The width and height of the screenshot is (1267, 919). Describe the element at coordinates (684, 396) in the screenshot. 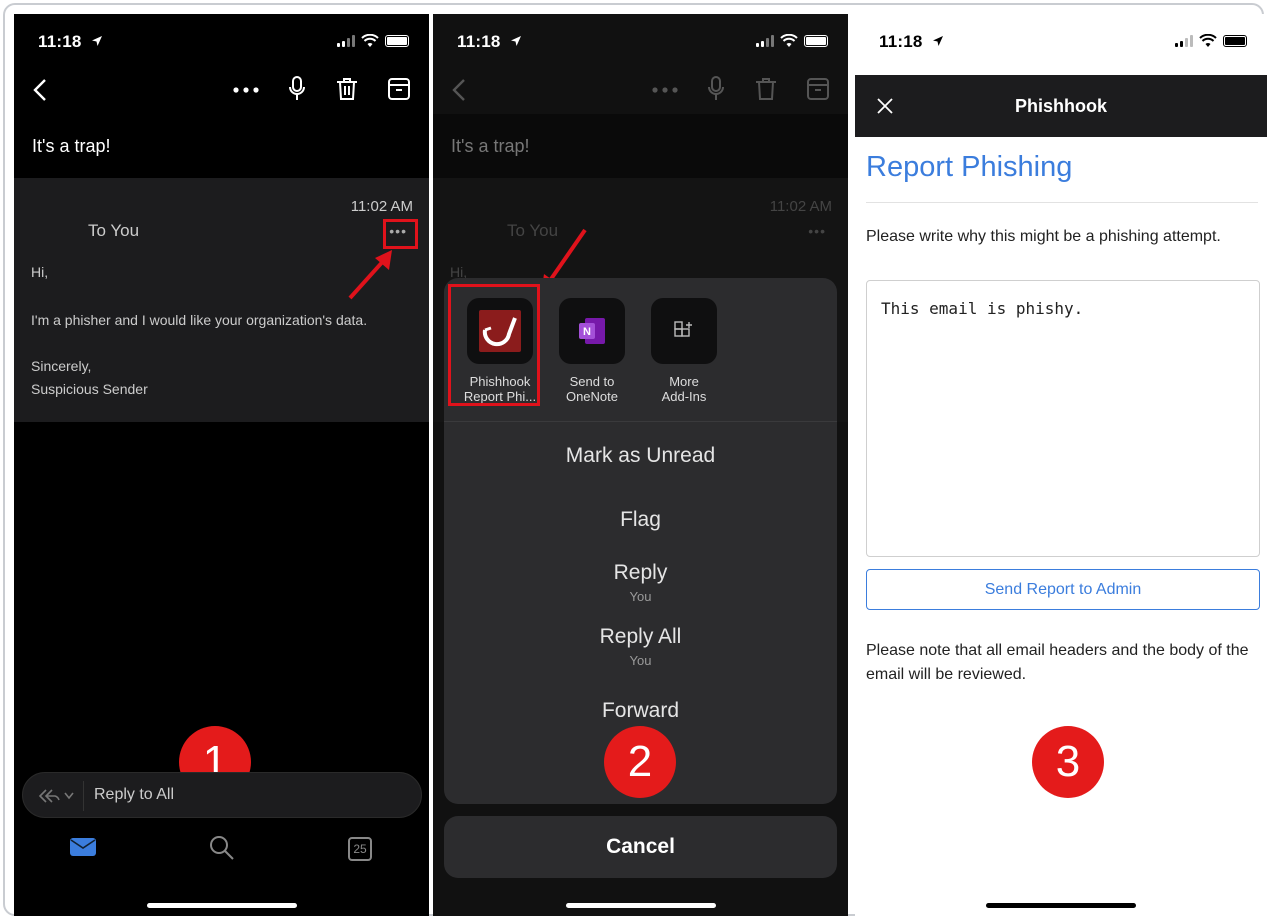

I see `addin-label-line2: Add-Ins` at that location.